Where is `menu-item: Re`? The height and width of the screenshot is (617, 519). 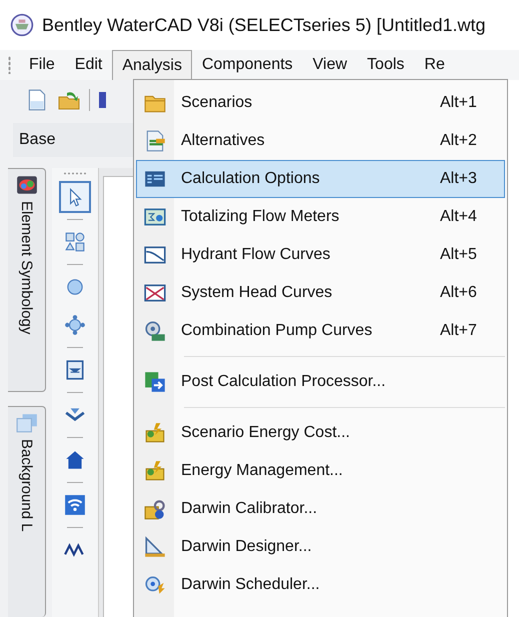
menu-item: Re is located at coordinates (434, 65).